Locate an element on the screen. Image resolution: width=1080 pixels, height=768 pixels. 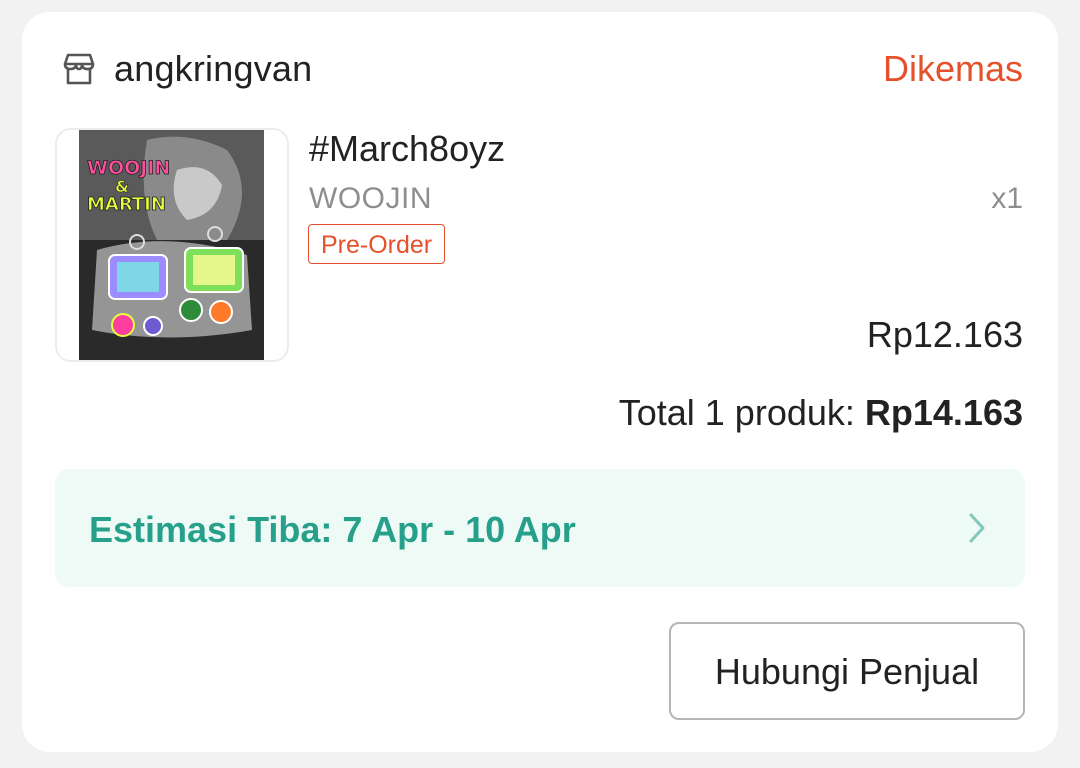
order-total: Total 1 produk: Rp14.163 is located at coordinates (821, 413).